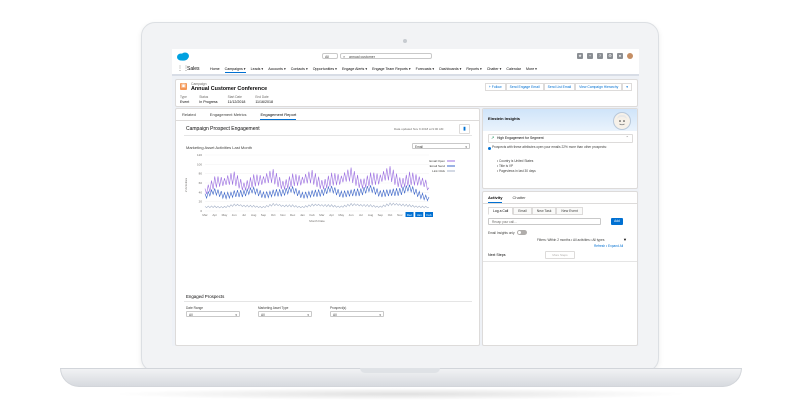  Describe the element at coordinates (620, 56) in the screenshot. I see `notifications-bell-icon: ●` at that location.